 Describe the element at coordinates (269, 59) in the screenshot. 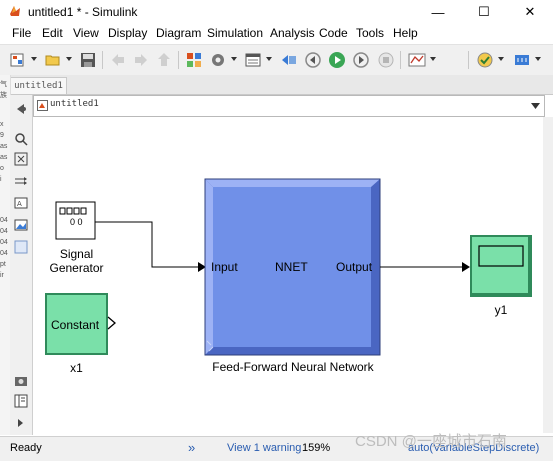

I see `explorer-dropdown-icon` at that location.